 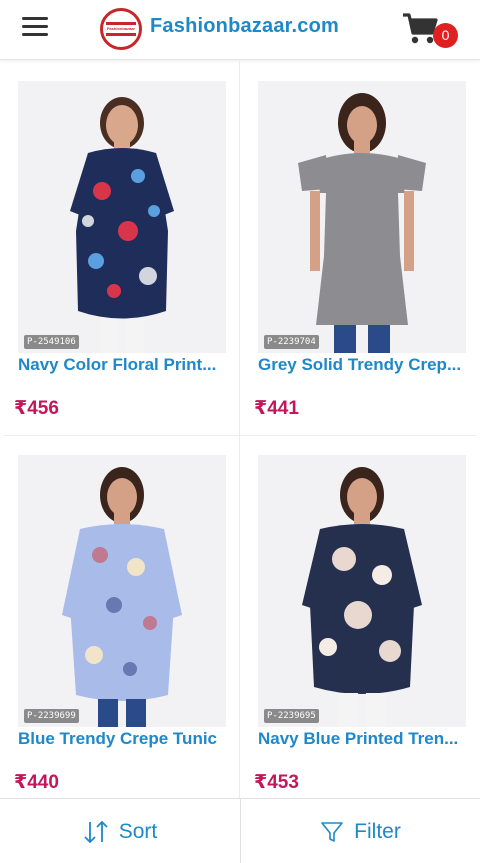 What do you see at coordinates (125, 739) in the screenshot?
I see `product-name: Blue Trendy Crepe Tunic` at bounding box center [125, 739].